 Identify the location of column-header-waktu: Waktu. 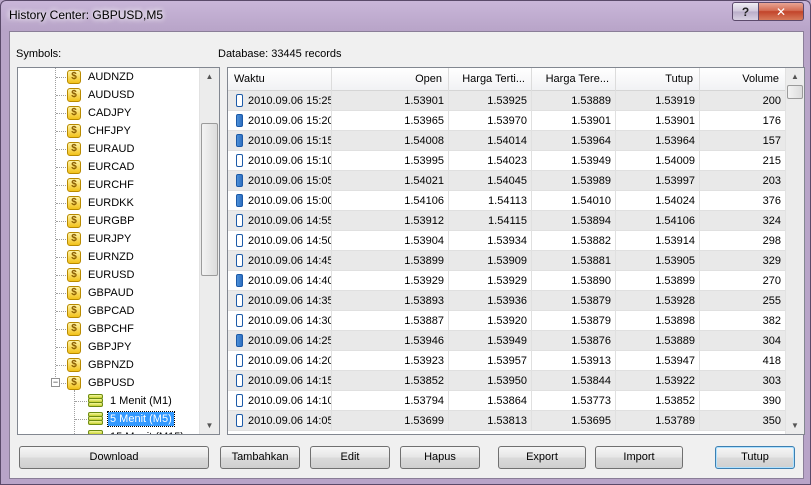
(280, 79).